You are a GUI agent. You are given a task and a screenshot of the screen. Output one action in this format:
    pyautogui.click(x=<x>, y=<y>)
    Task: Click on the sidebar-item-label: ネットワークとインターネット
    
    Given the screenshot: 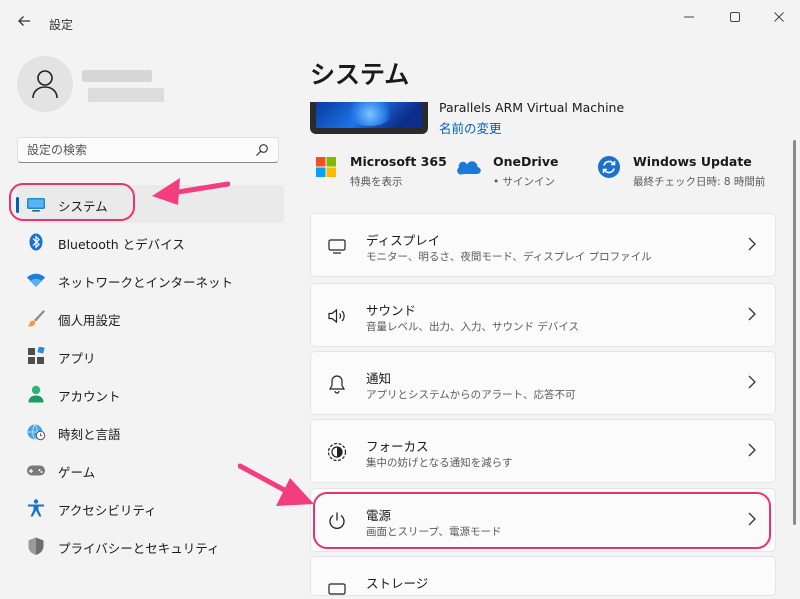 What is the action you would take?
    pyautogui.click(x=146, y=282)
    